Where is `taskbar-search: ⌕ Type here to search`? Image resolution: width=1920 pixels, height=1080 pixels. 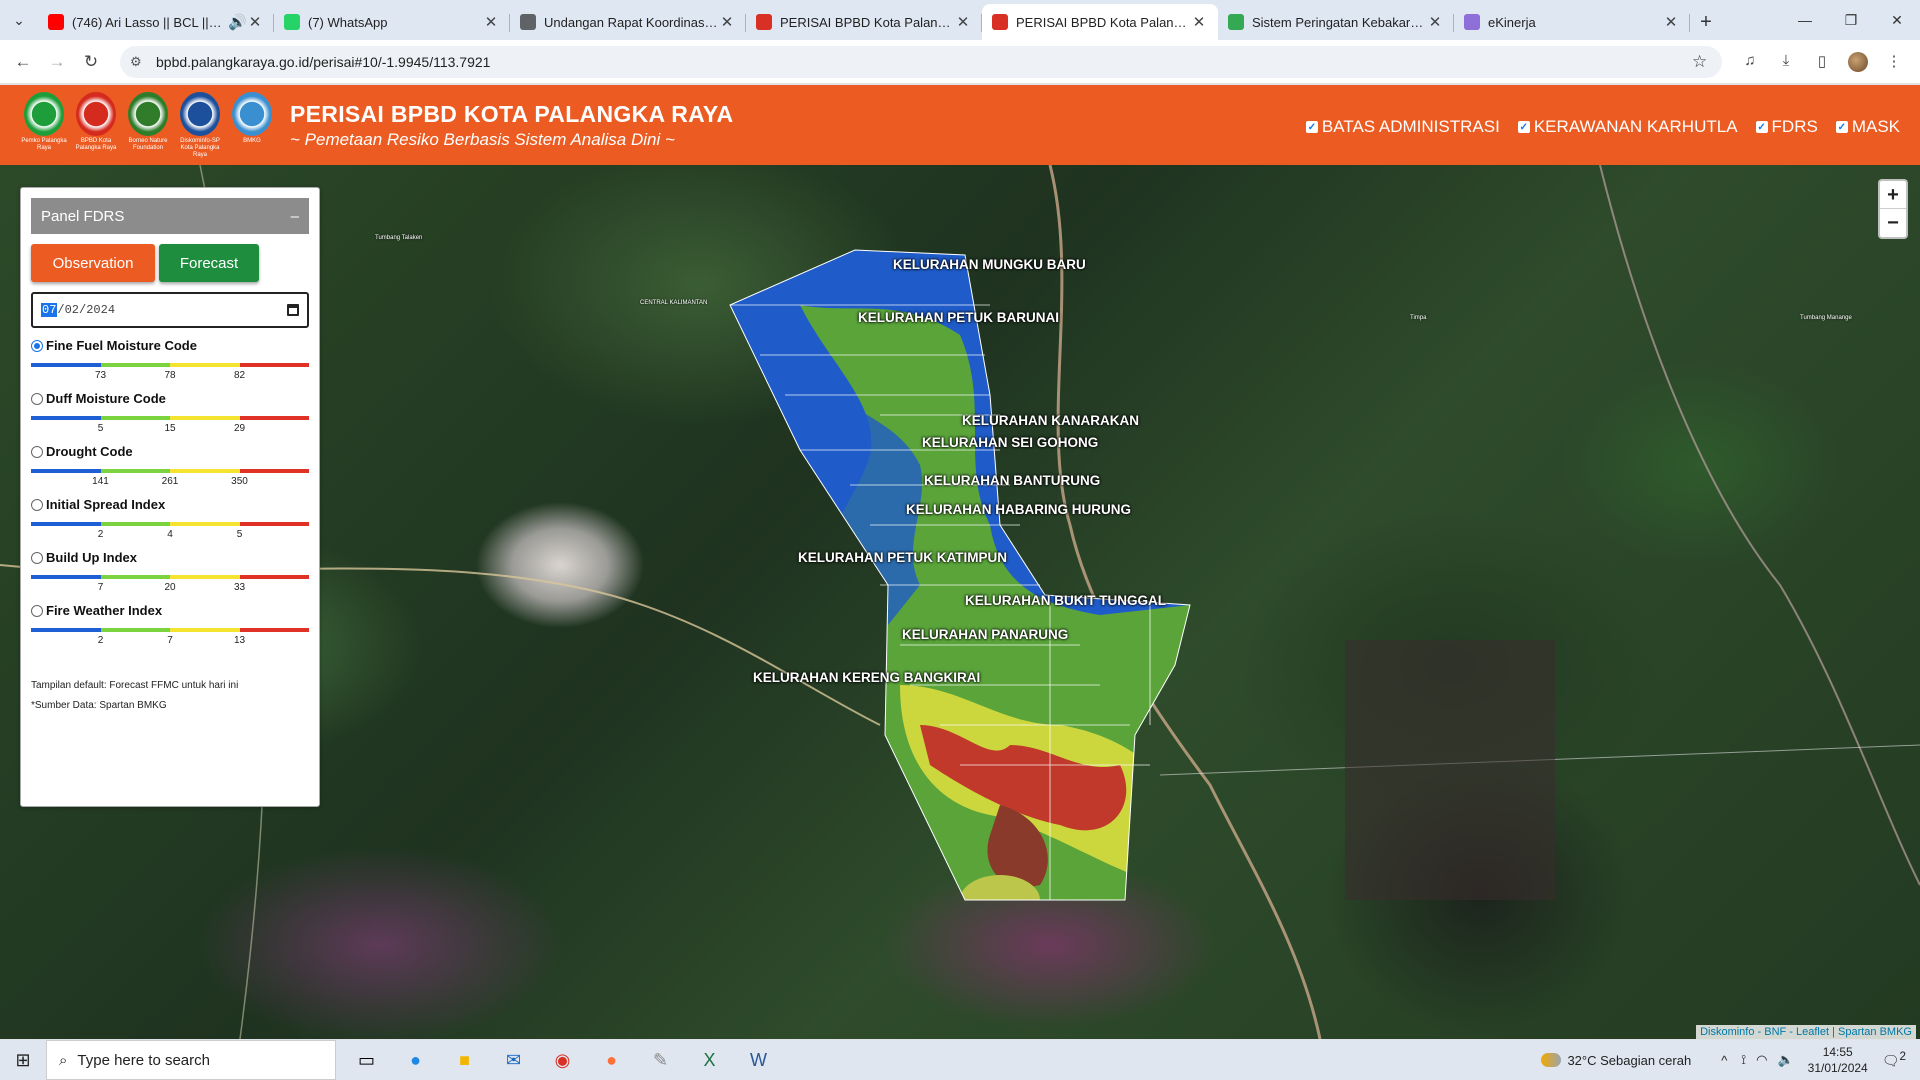 taskbar-search: ⌕ Type here to search is located at coordinates (191, 1060).